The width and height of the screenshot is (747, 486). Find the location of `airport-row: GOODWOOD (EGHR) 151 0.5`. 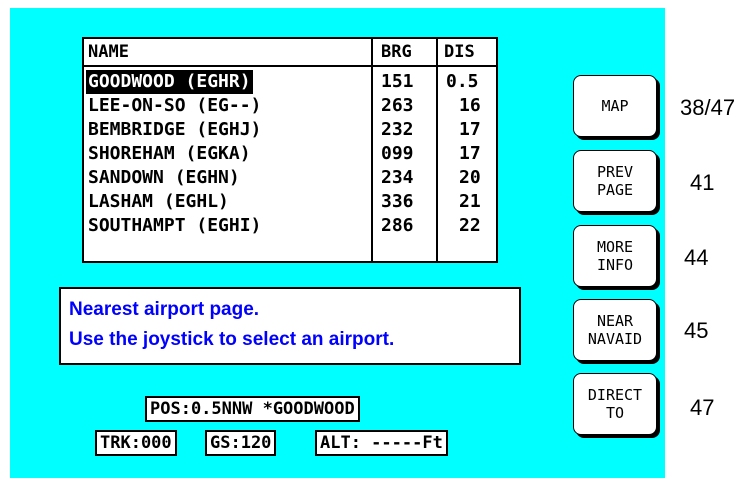

airport-row: GOODWOOD (EGHR) 151 0.5 is located at coordinates (290, 82).